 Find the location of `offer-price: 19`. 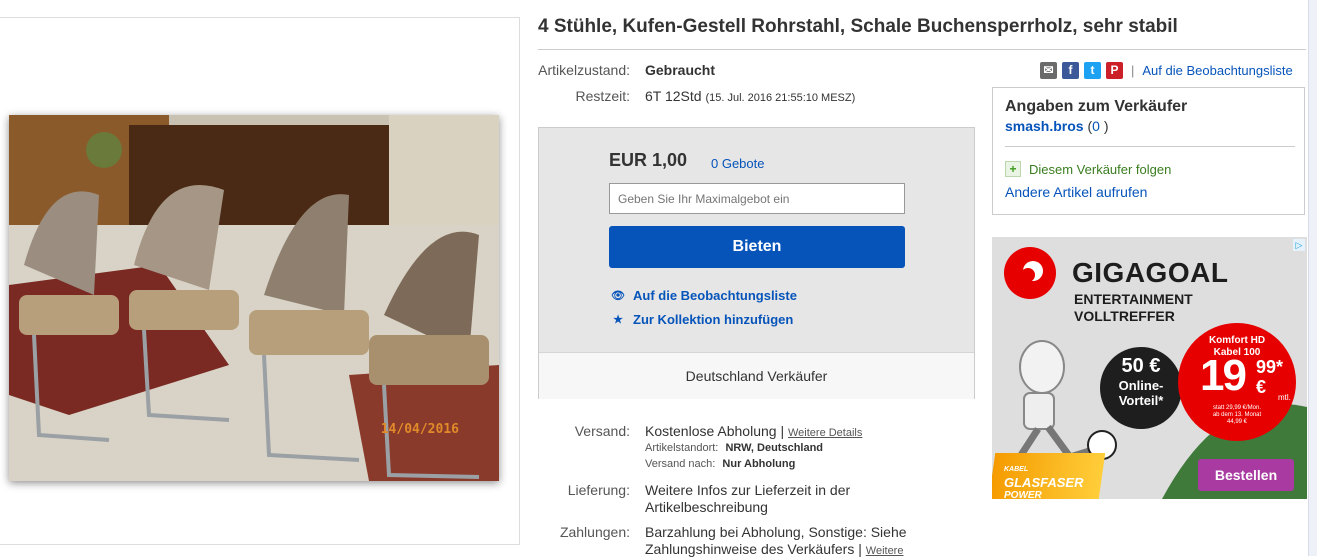

offer-price: 19 is located at coordinates (1223, 375).